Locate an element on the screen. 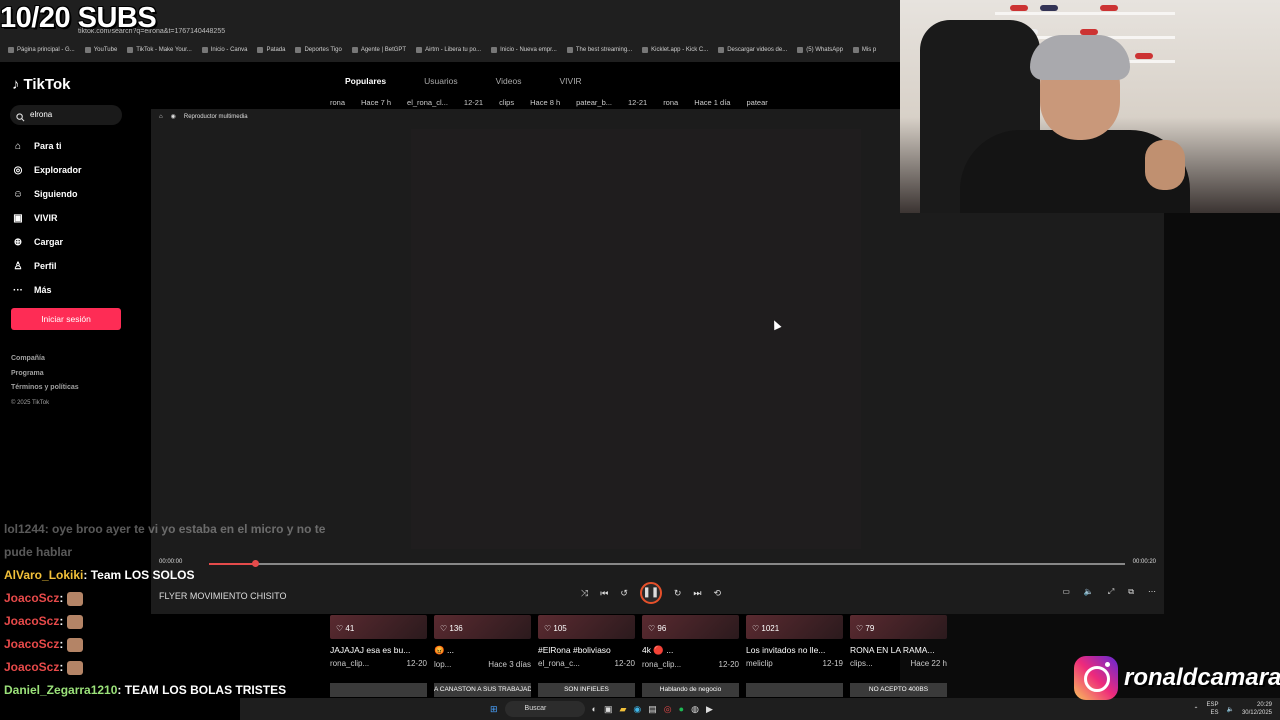  sidebar-item-siguiendo: ☺ Siguiendo is located at coordinates (47, 194).